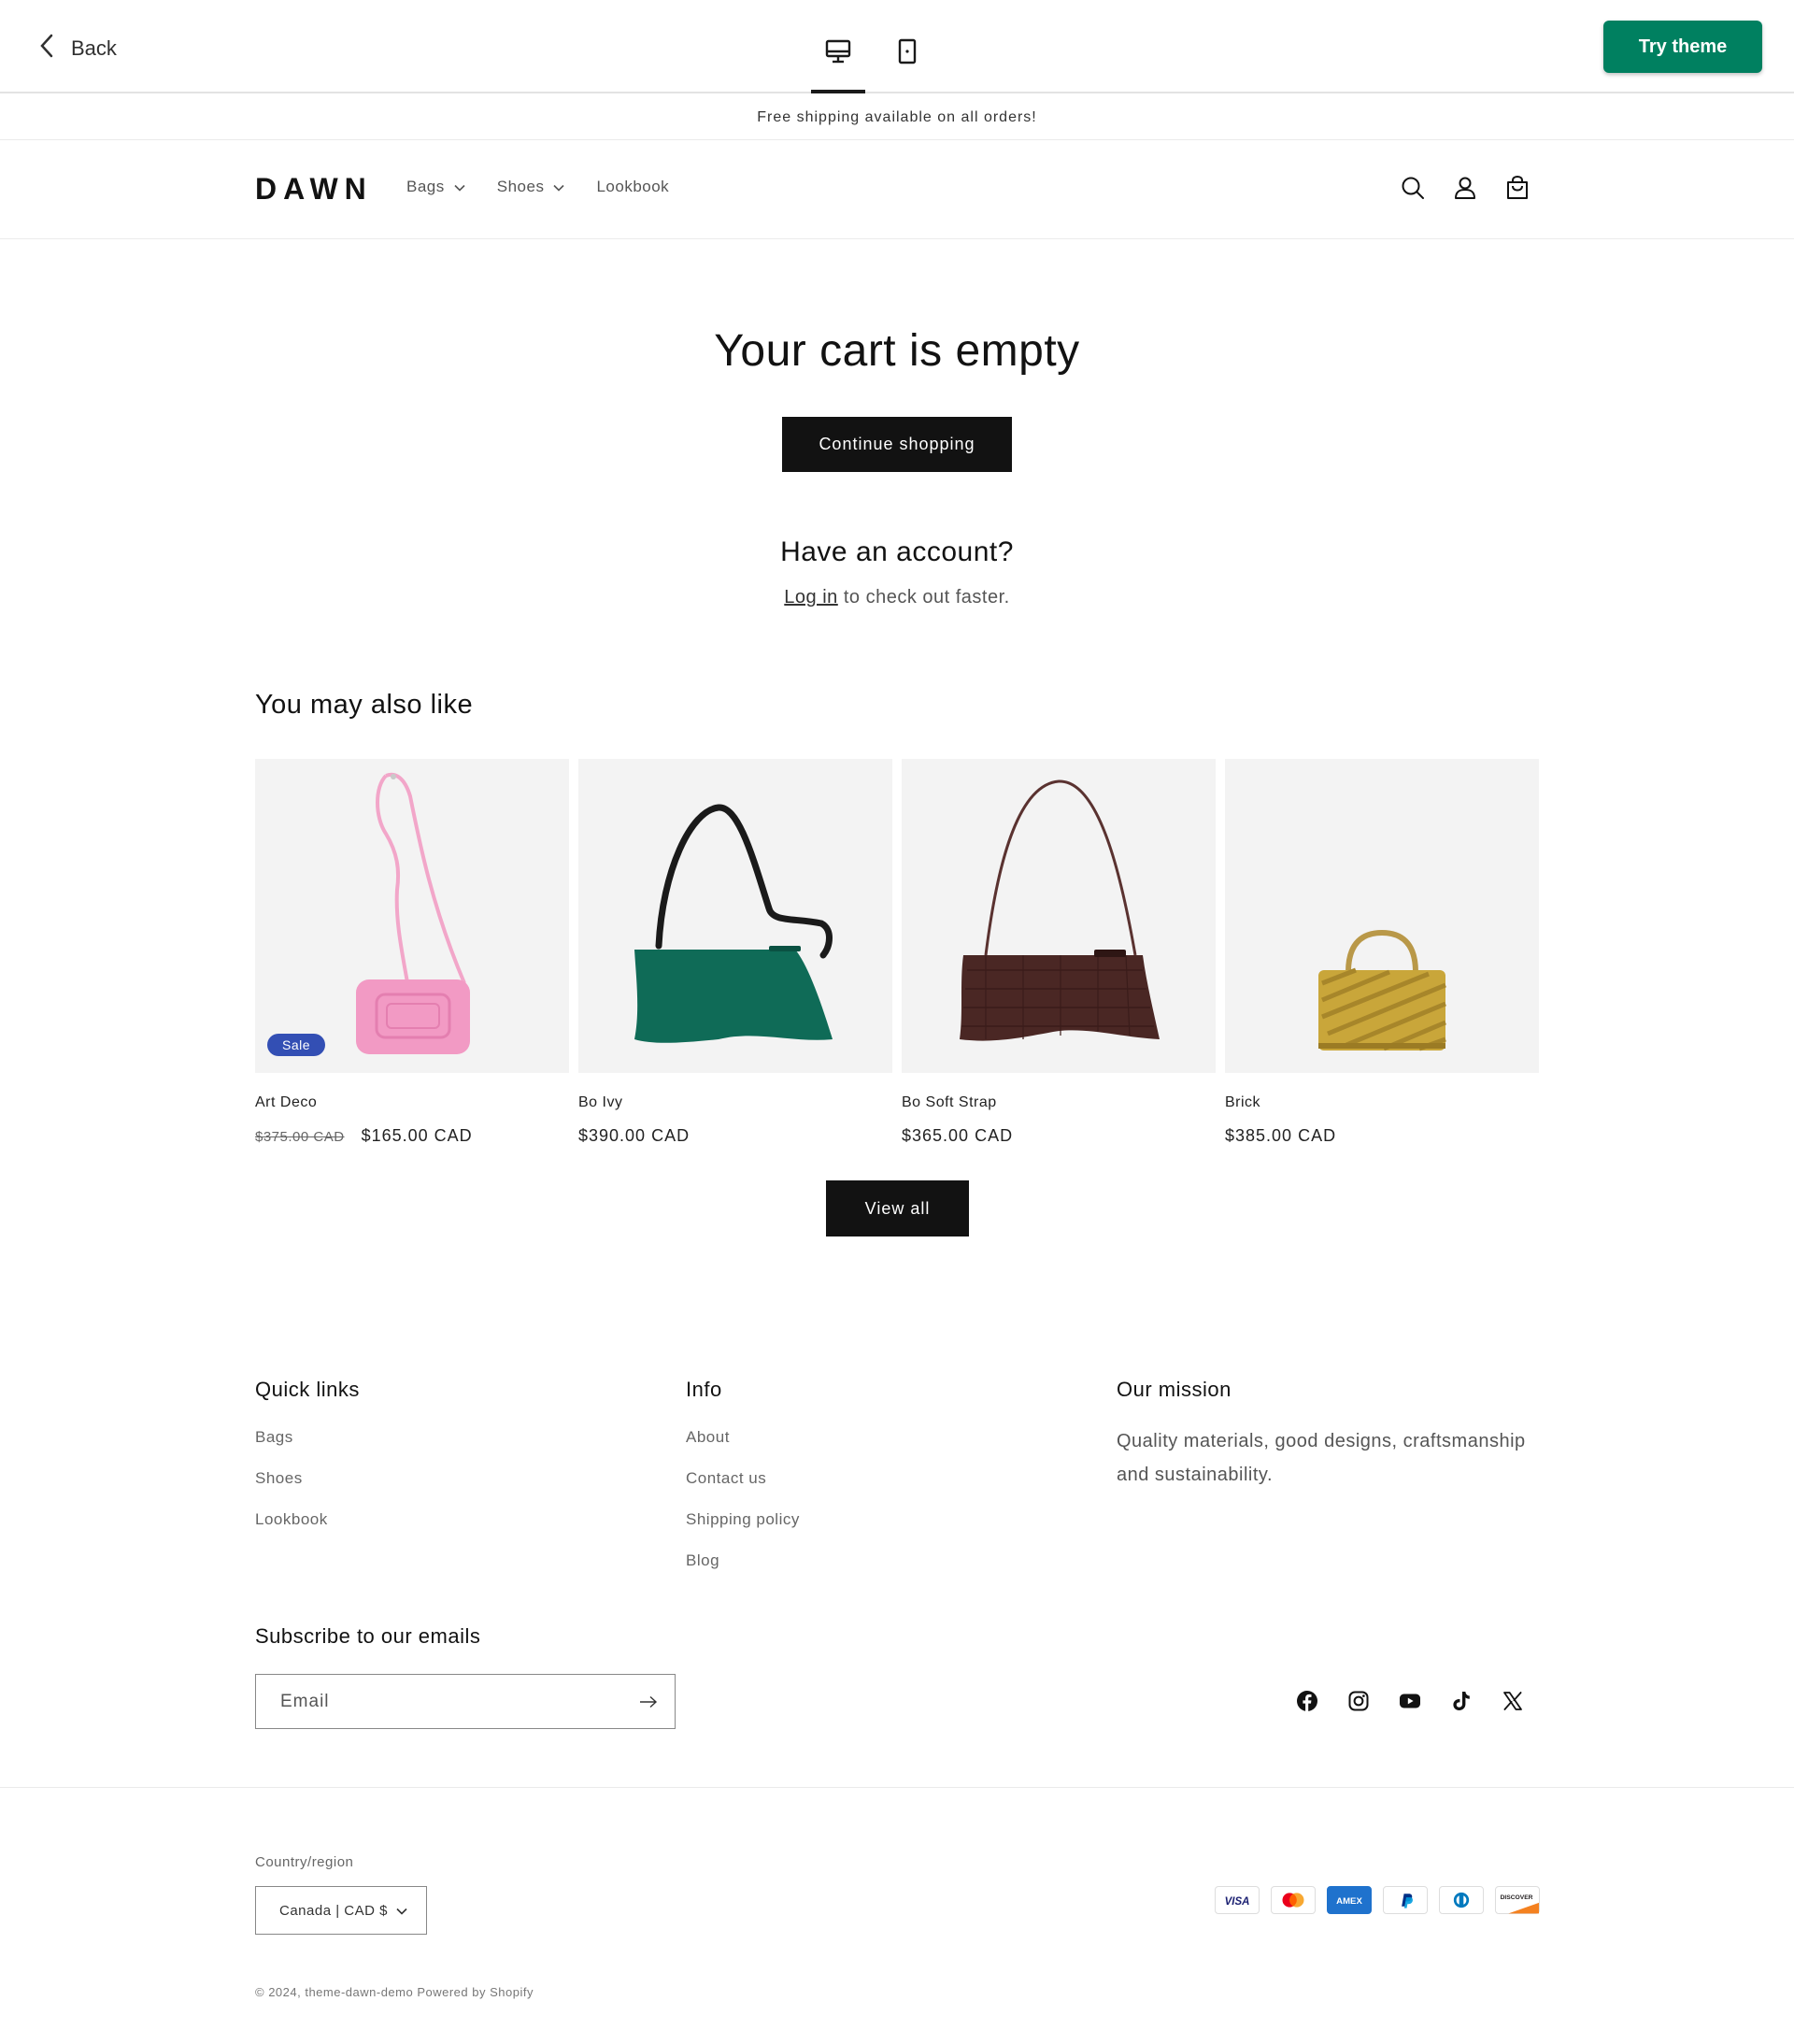 This screenshot has width=1794, height=2044. I want to click on footer-link-shoes: Shoes, so click(307, 1489).